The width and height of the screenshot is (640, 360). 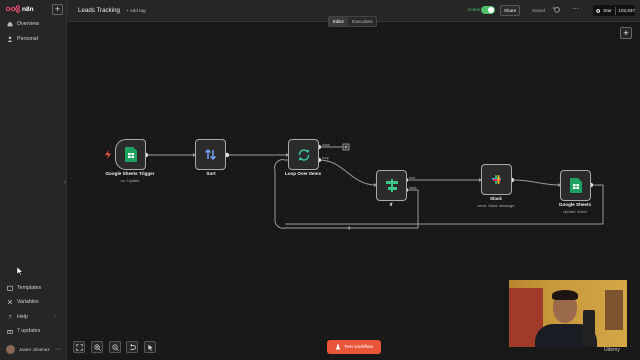 I want to click on node-if, so click(x=391, y=185).